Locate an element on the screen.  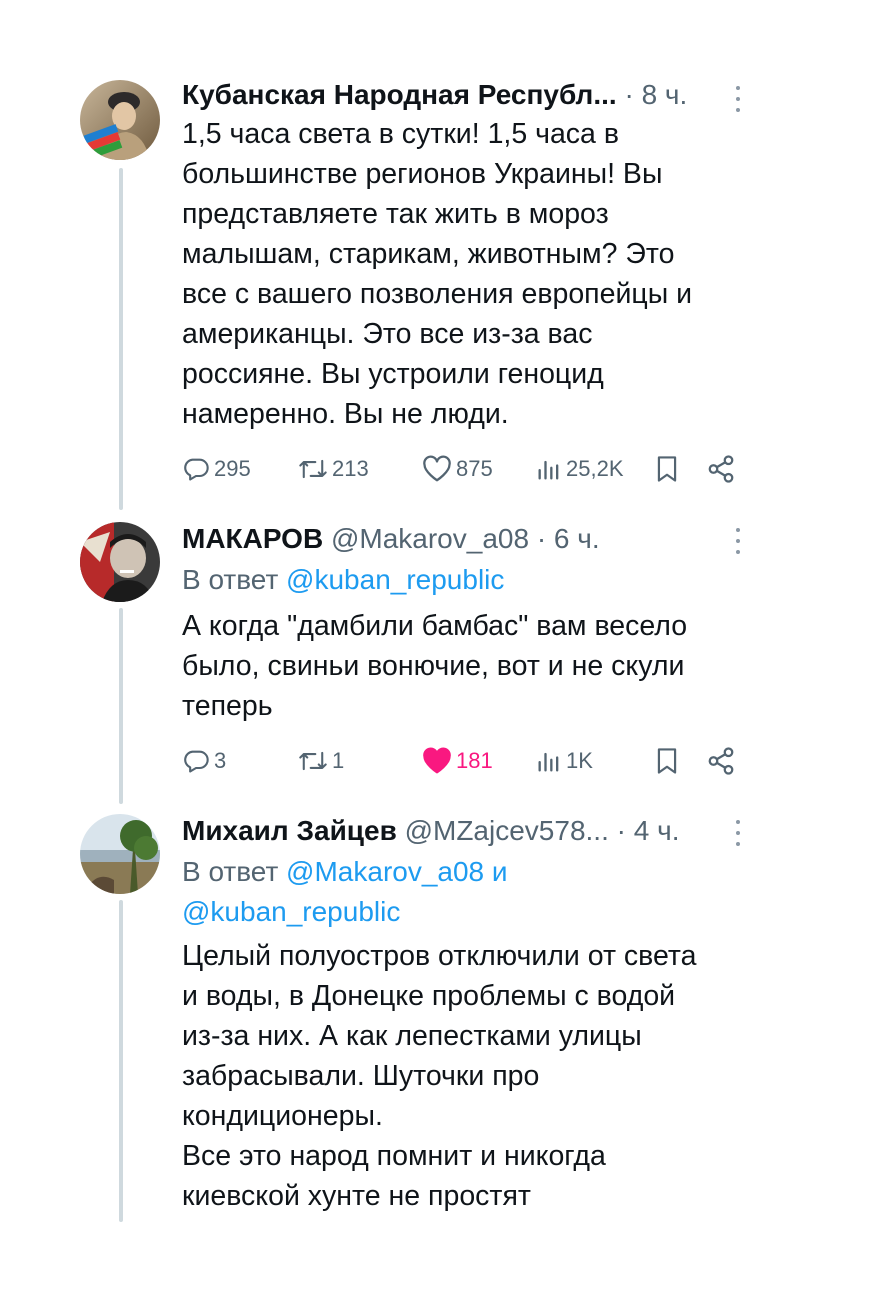
reply-context: В ответ @kuban_republic is located at coordinates (462, 580).